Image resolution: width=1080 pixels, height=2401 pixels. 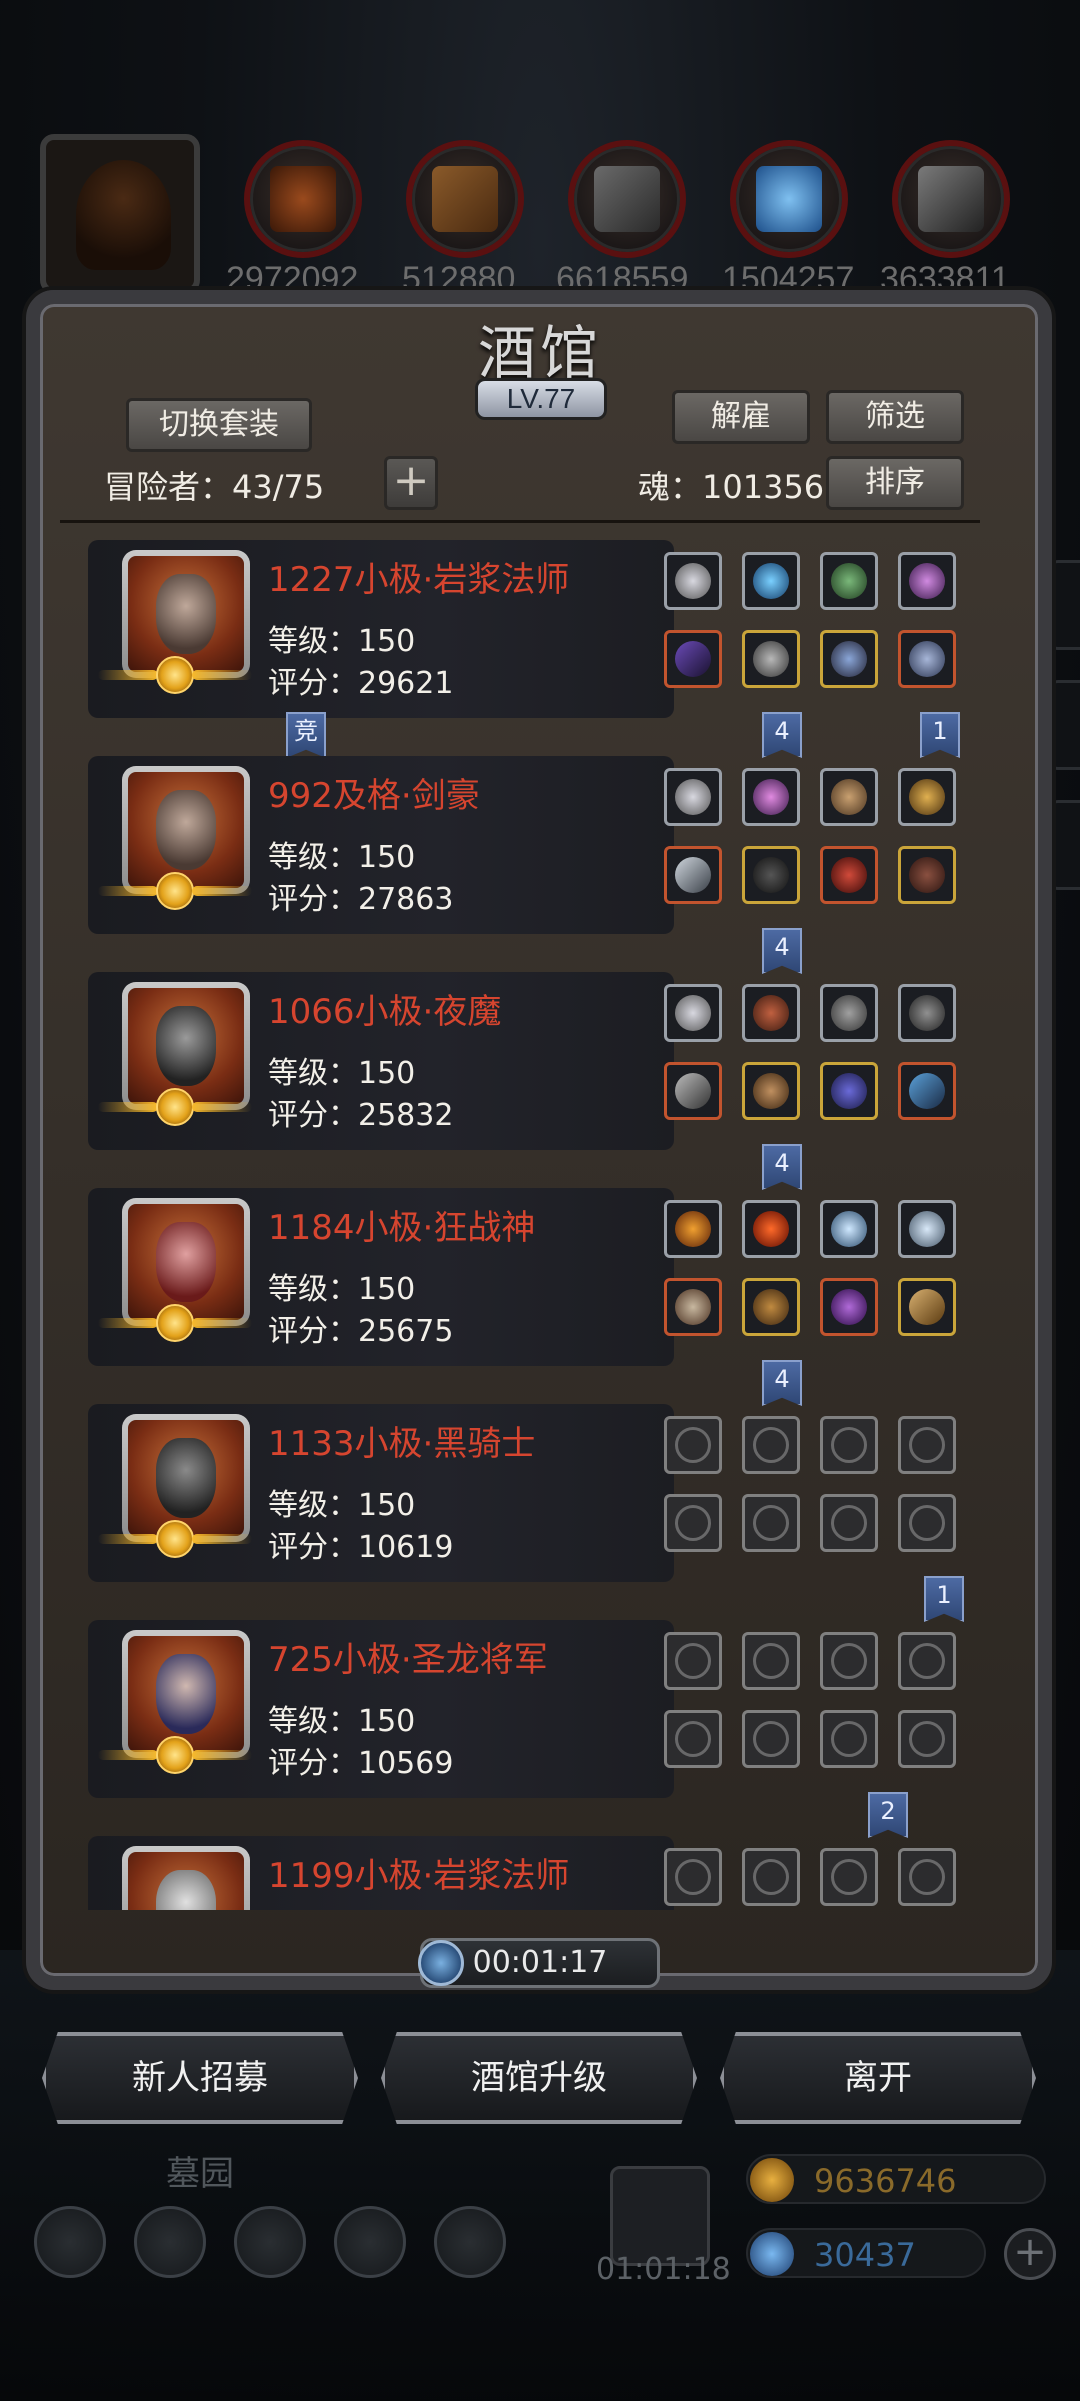 What do you see at coordinates (361, 683) in the screenshot?
I see `hero-score: 评分：29621` at bounding box center [361, 683].